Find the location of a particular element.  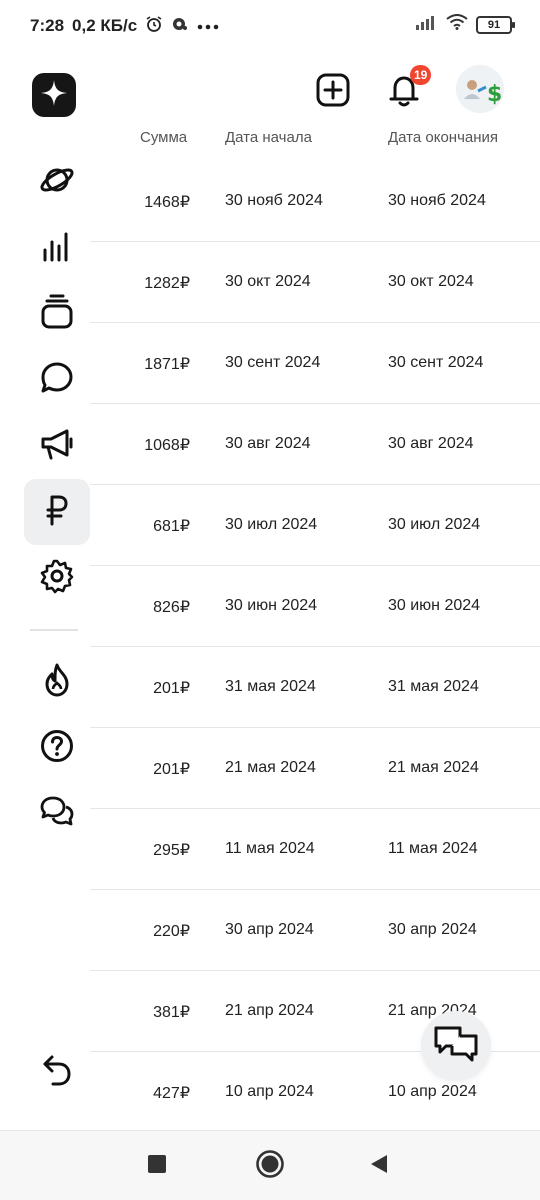

bar-chart-icon is located at coordinates (57, 248).